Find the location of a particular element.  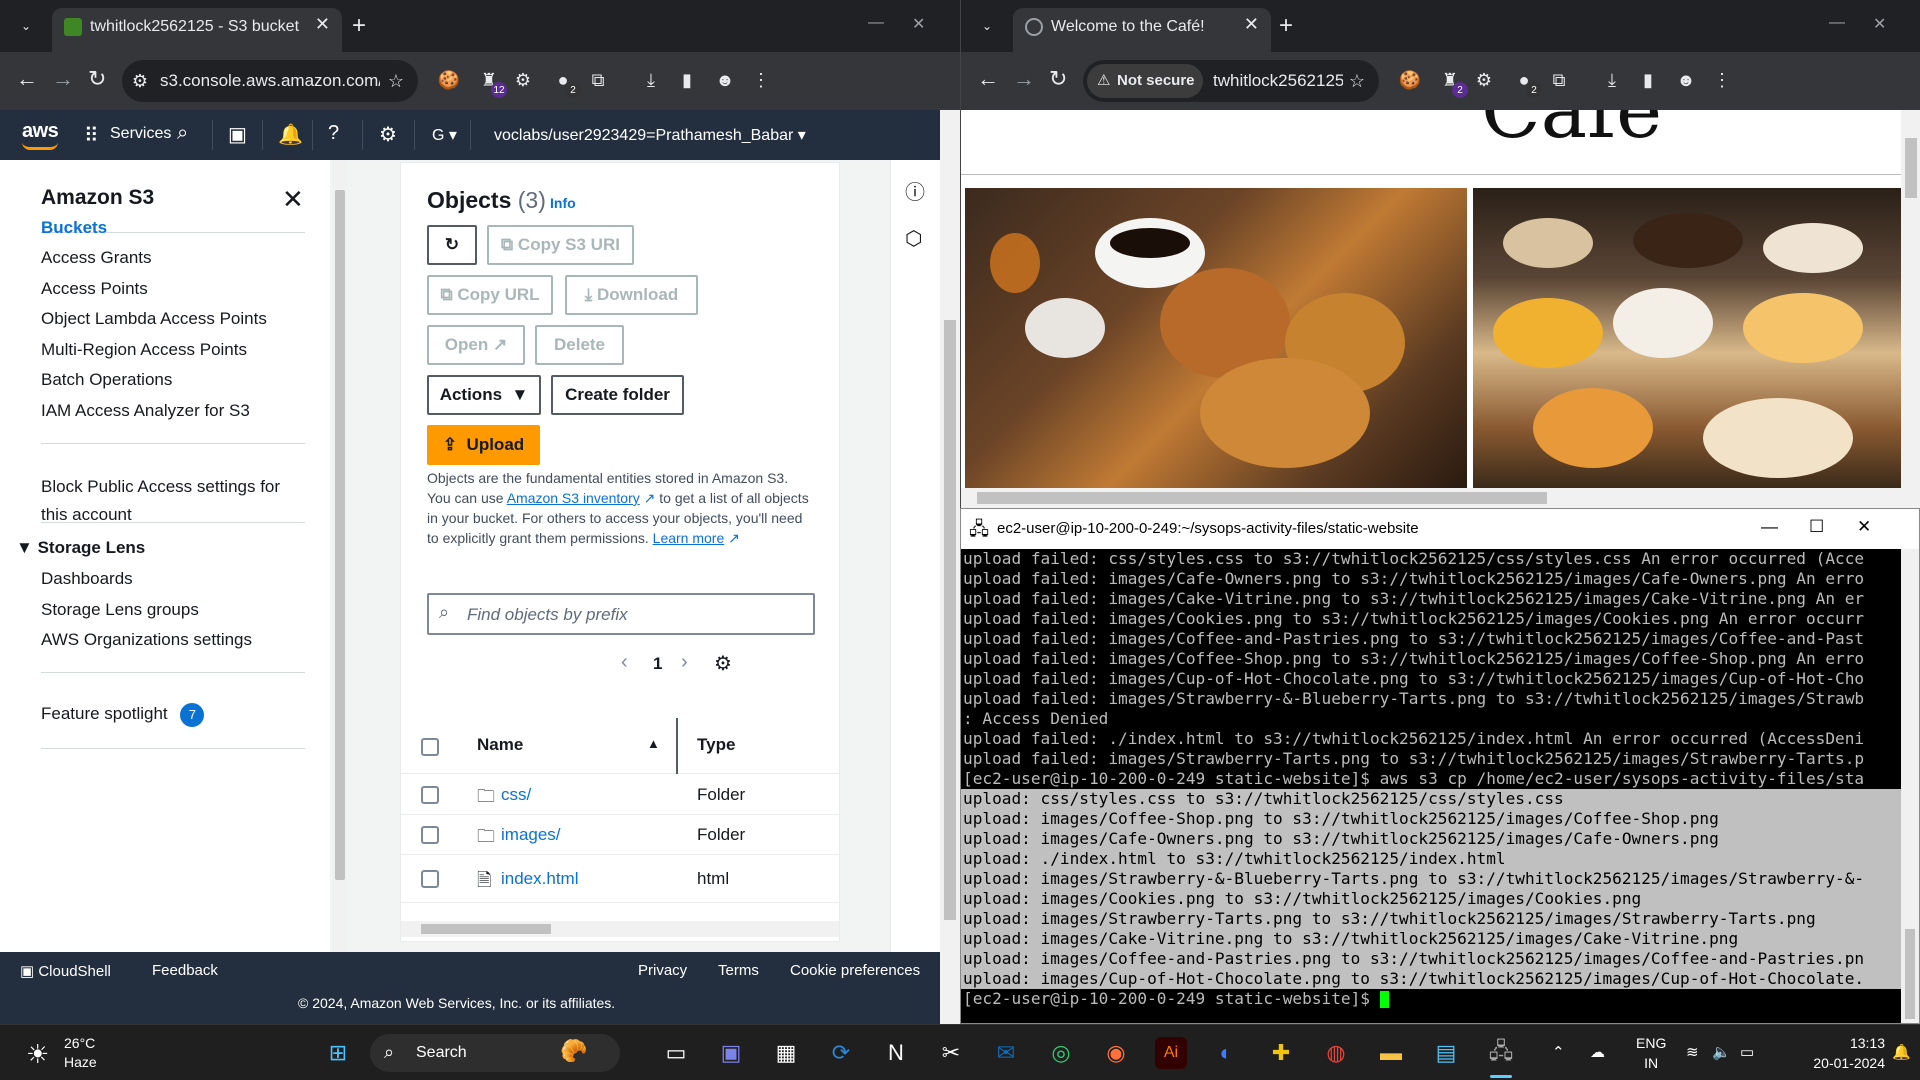

sidebar-item-feature-spotlight: Feature spotlight 7 is located at coordinates (123, 715).